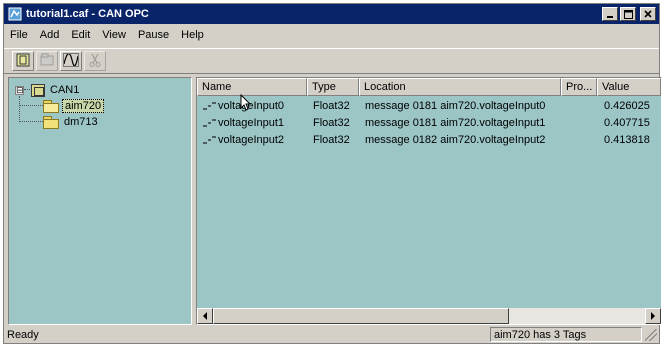 The width and height of the screenshot is (663, 348). I want to click on folder-open-icon, so click(51, 106).